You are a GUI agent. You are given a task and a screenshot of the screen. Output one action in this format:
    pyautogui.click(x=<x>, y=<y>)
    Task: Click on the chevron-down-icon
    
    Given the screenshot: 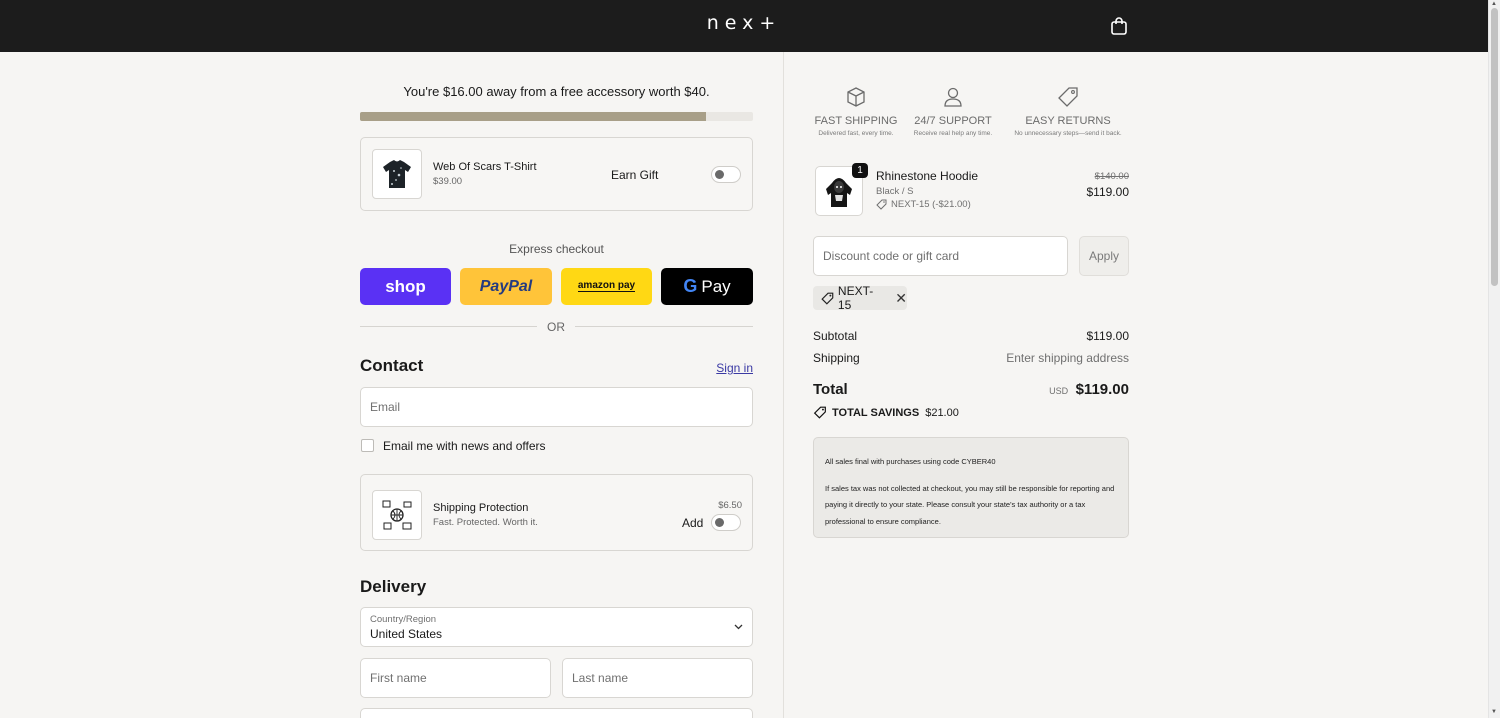 What is the action you would take?
    pyautogui.click(x=738, y=627)
    